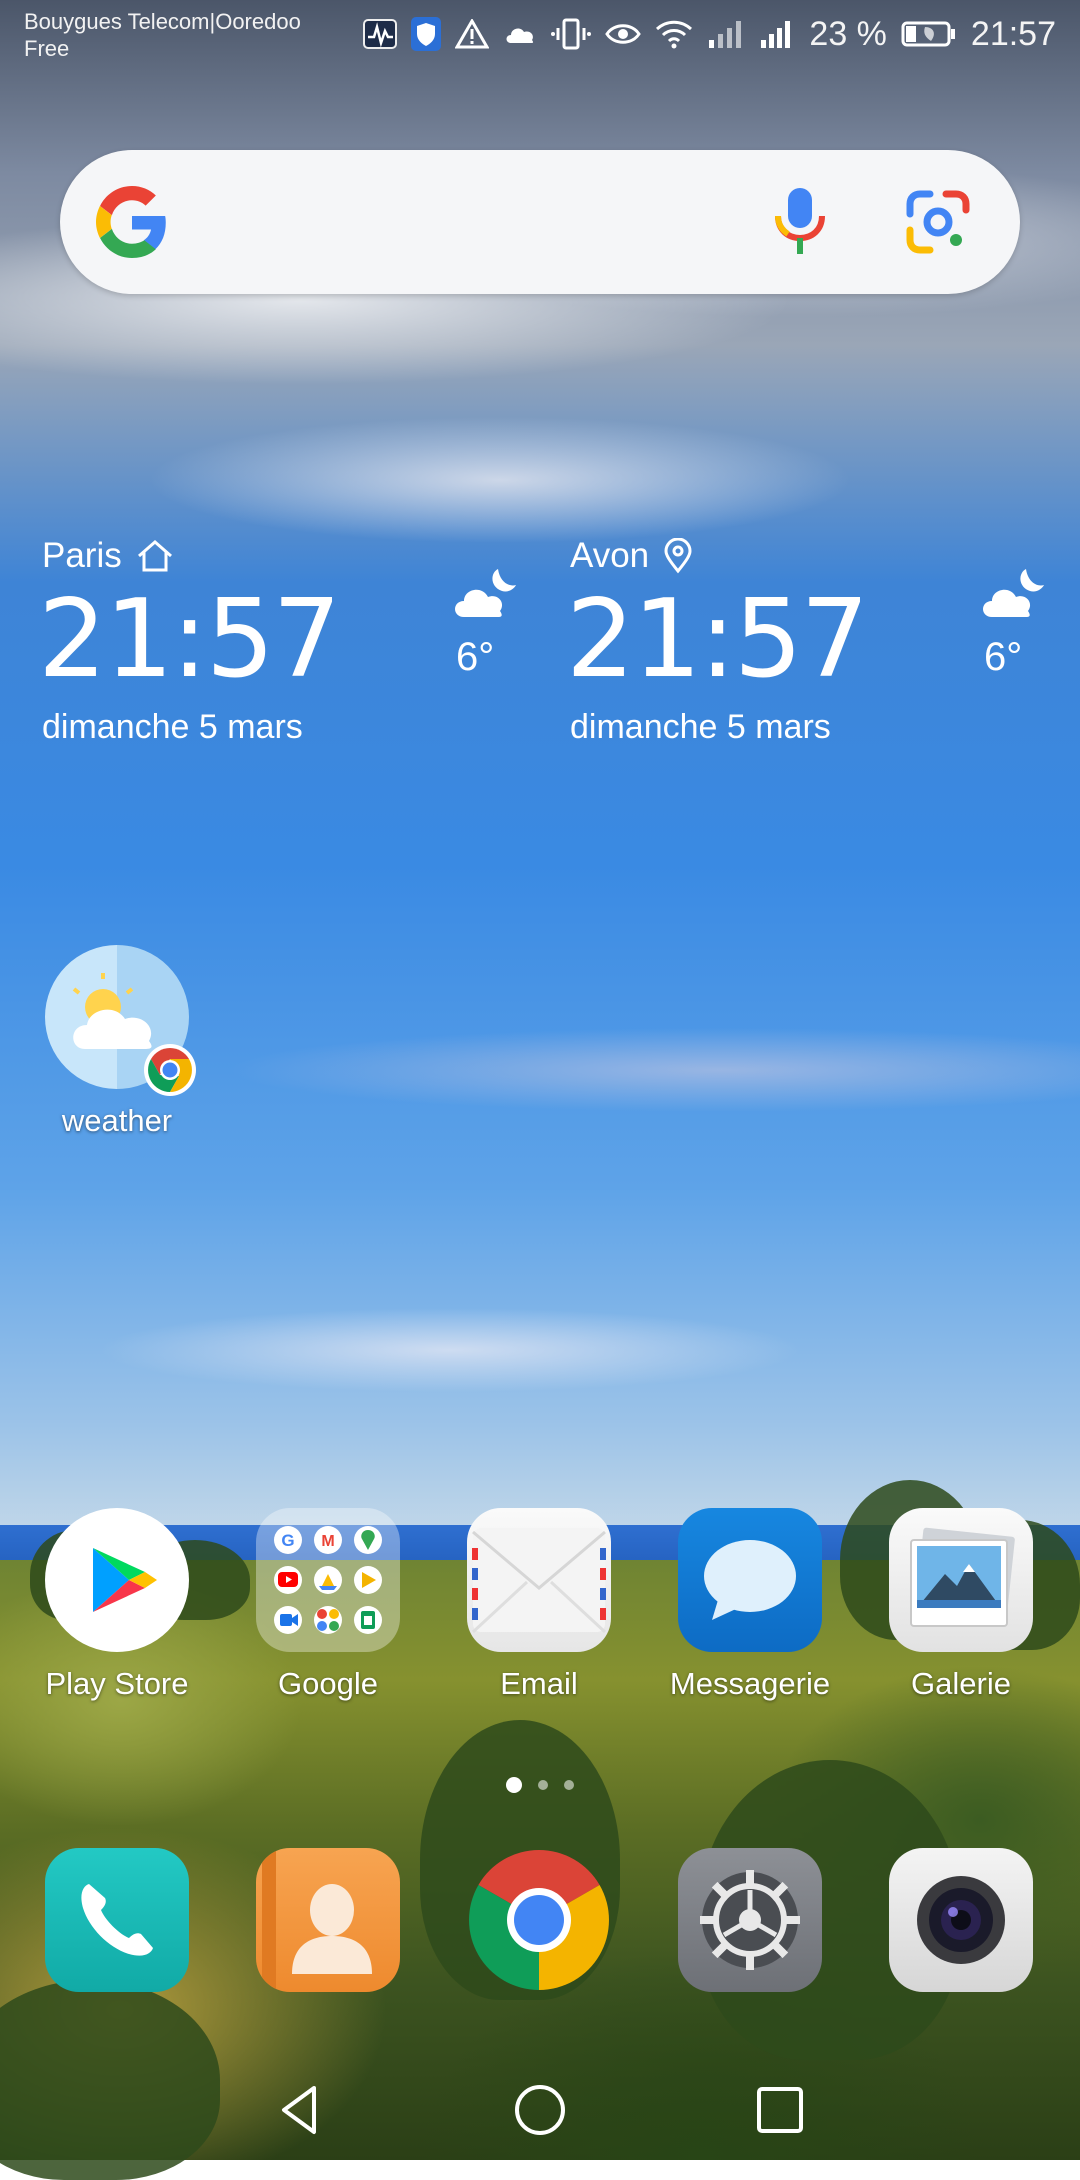 Image resolution: width=1080 pixels, height=2180 pixels. I want to click on clock-widget-avon: Avon 21:57 dimanche 5 mars 6°, so click(808, 645).